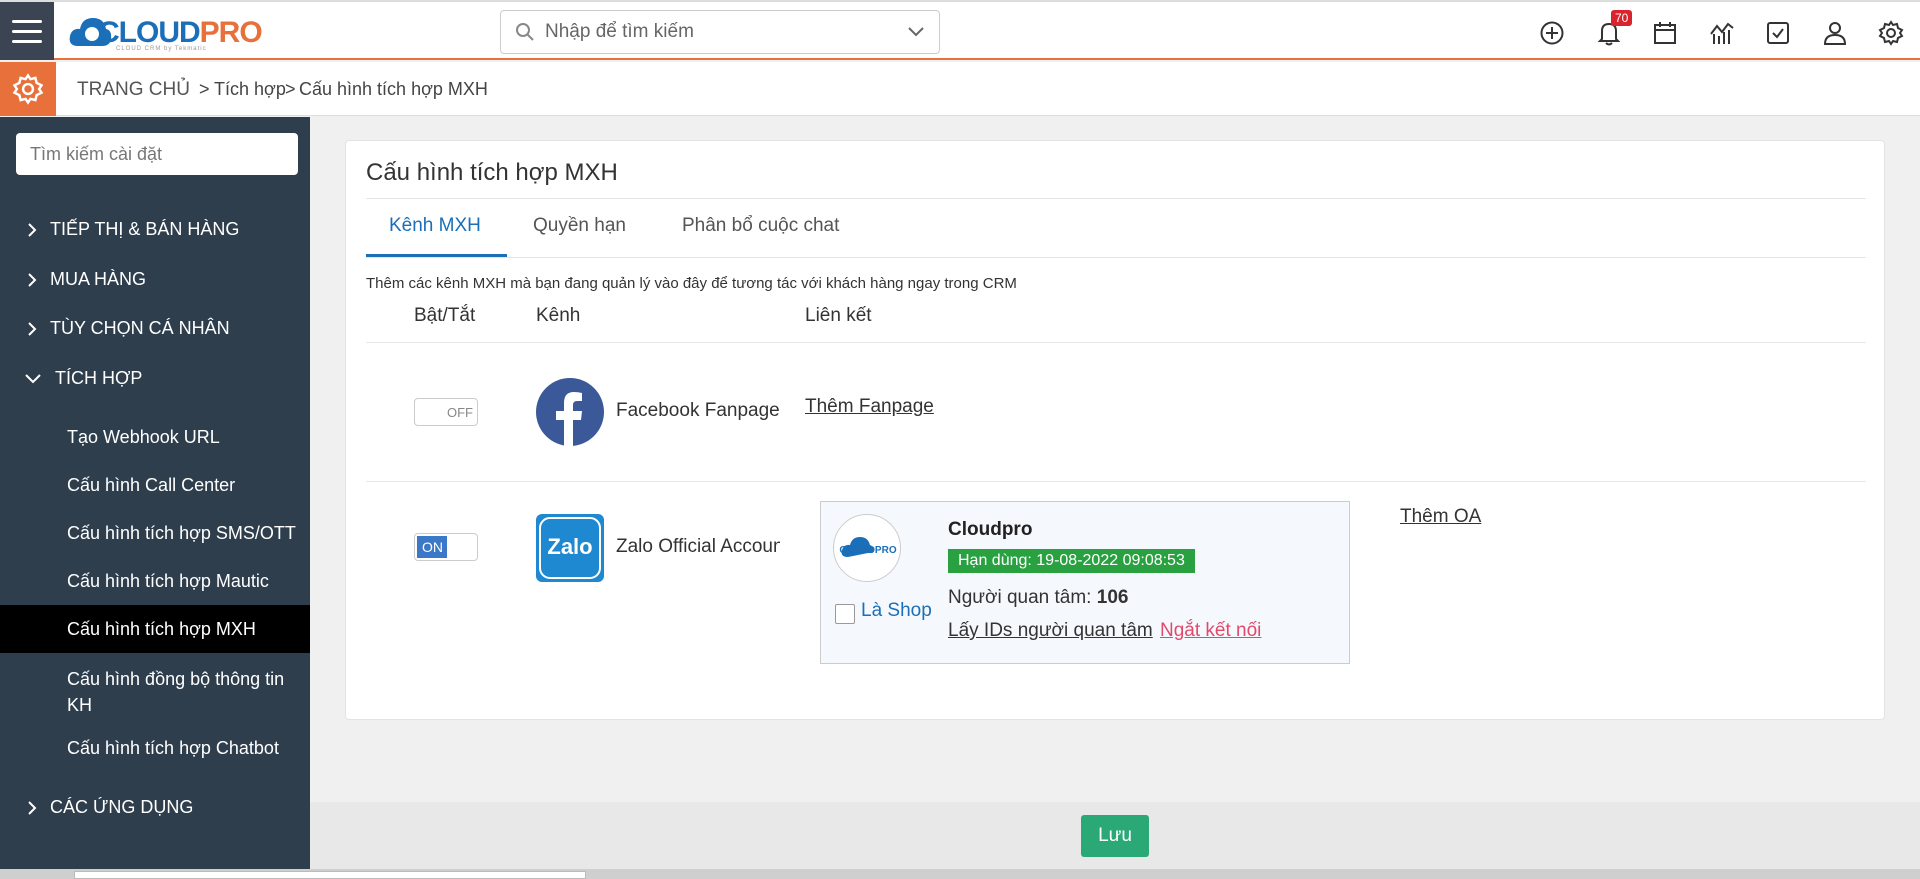  Describe the element at coordinates (1440, 517) in the screenshot. I see `add-oa-link: Thêm OA` at that location.